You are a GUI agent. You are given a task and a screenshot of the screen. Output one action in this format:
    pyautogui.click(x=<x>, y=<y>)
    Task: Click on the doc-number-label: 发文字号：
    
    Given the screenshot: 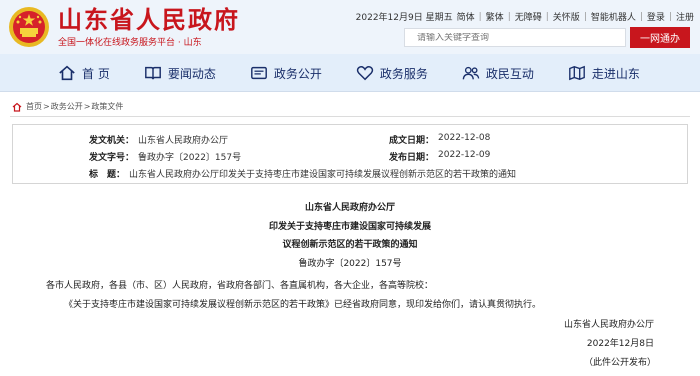 What is the action you would take?
    pyautogui.click(x=112, y=158)
    